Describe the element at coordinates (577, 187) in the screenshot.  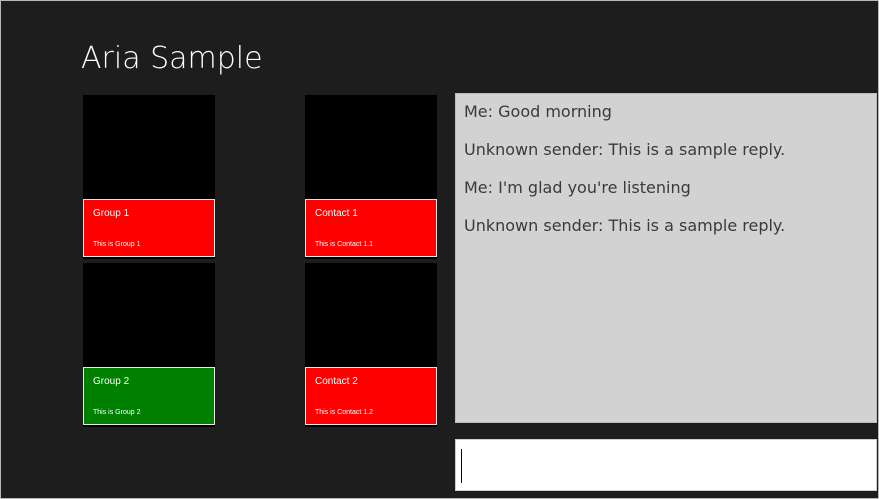
I see `chat-message: Me: I'm glad you're listening` at that location.